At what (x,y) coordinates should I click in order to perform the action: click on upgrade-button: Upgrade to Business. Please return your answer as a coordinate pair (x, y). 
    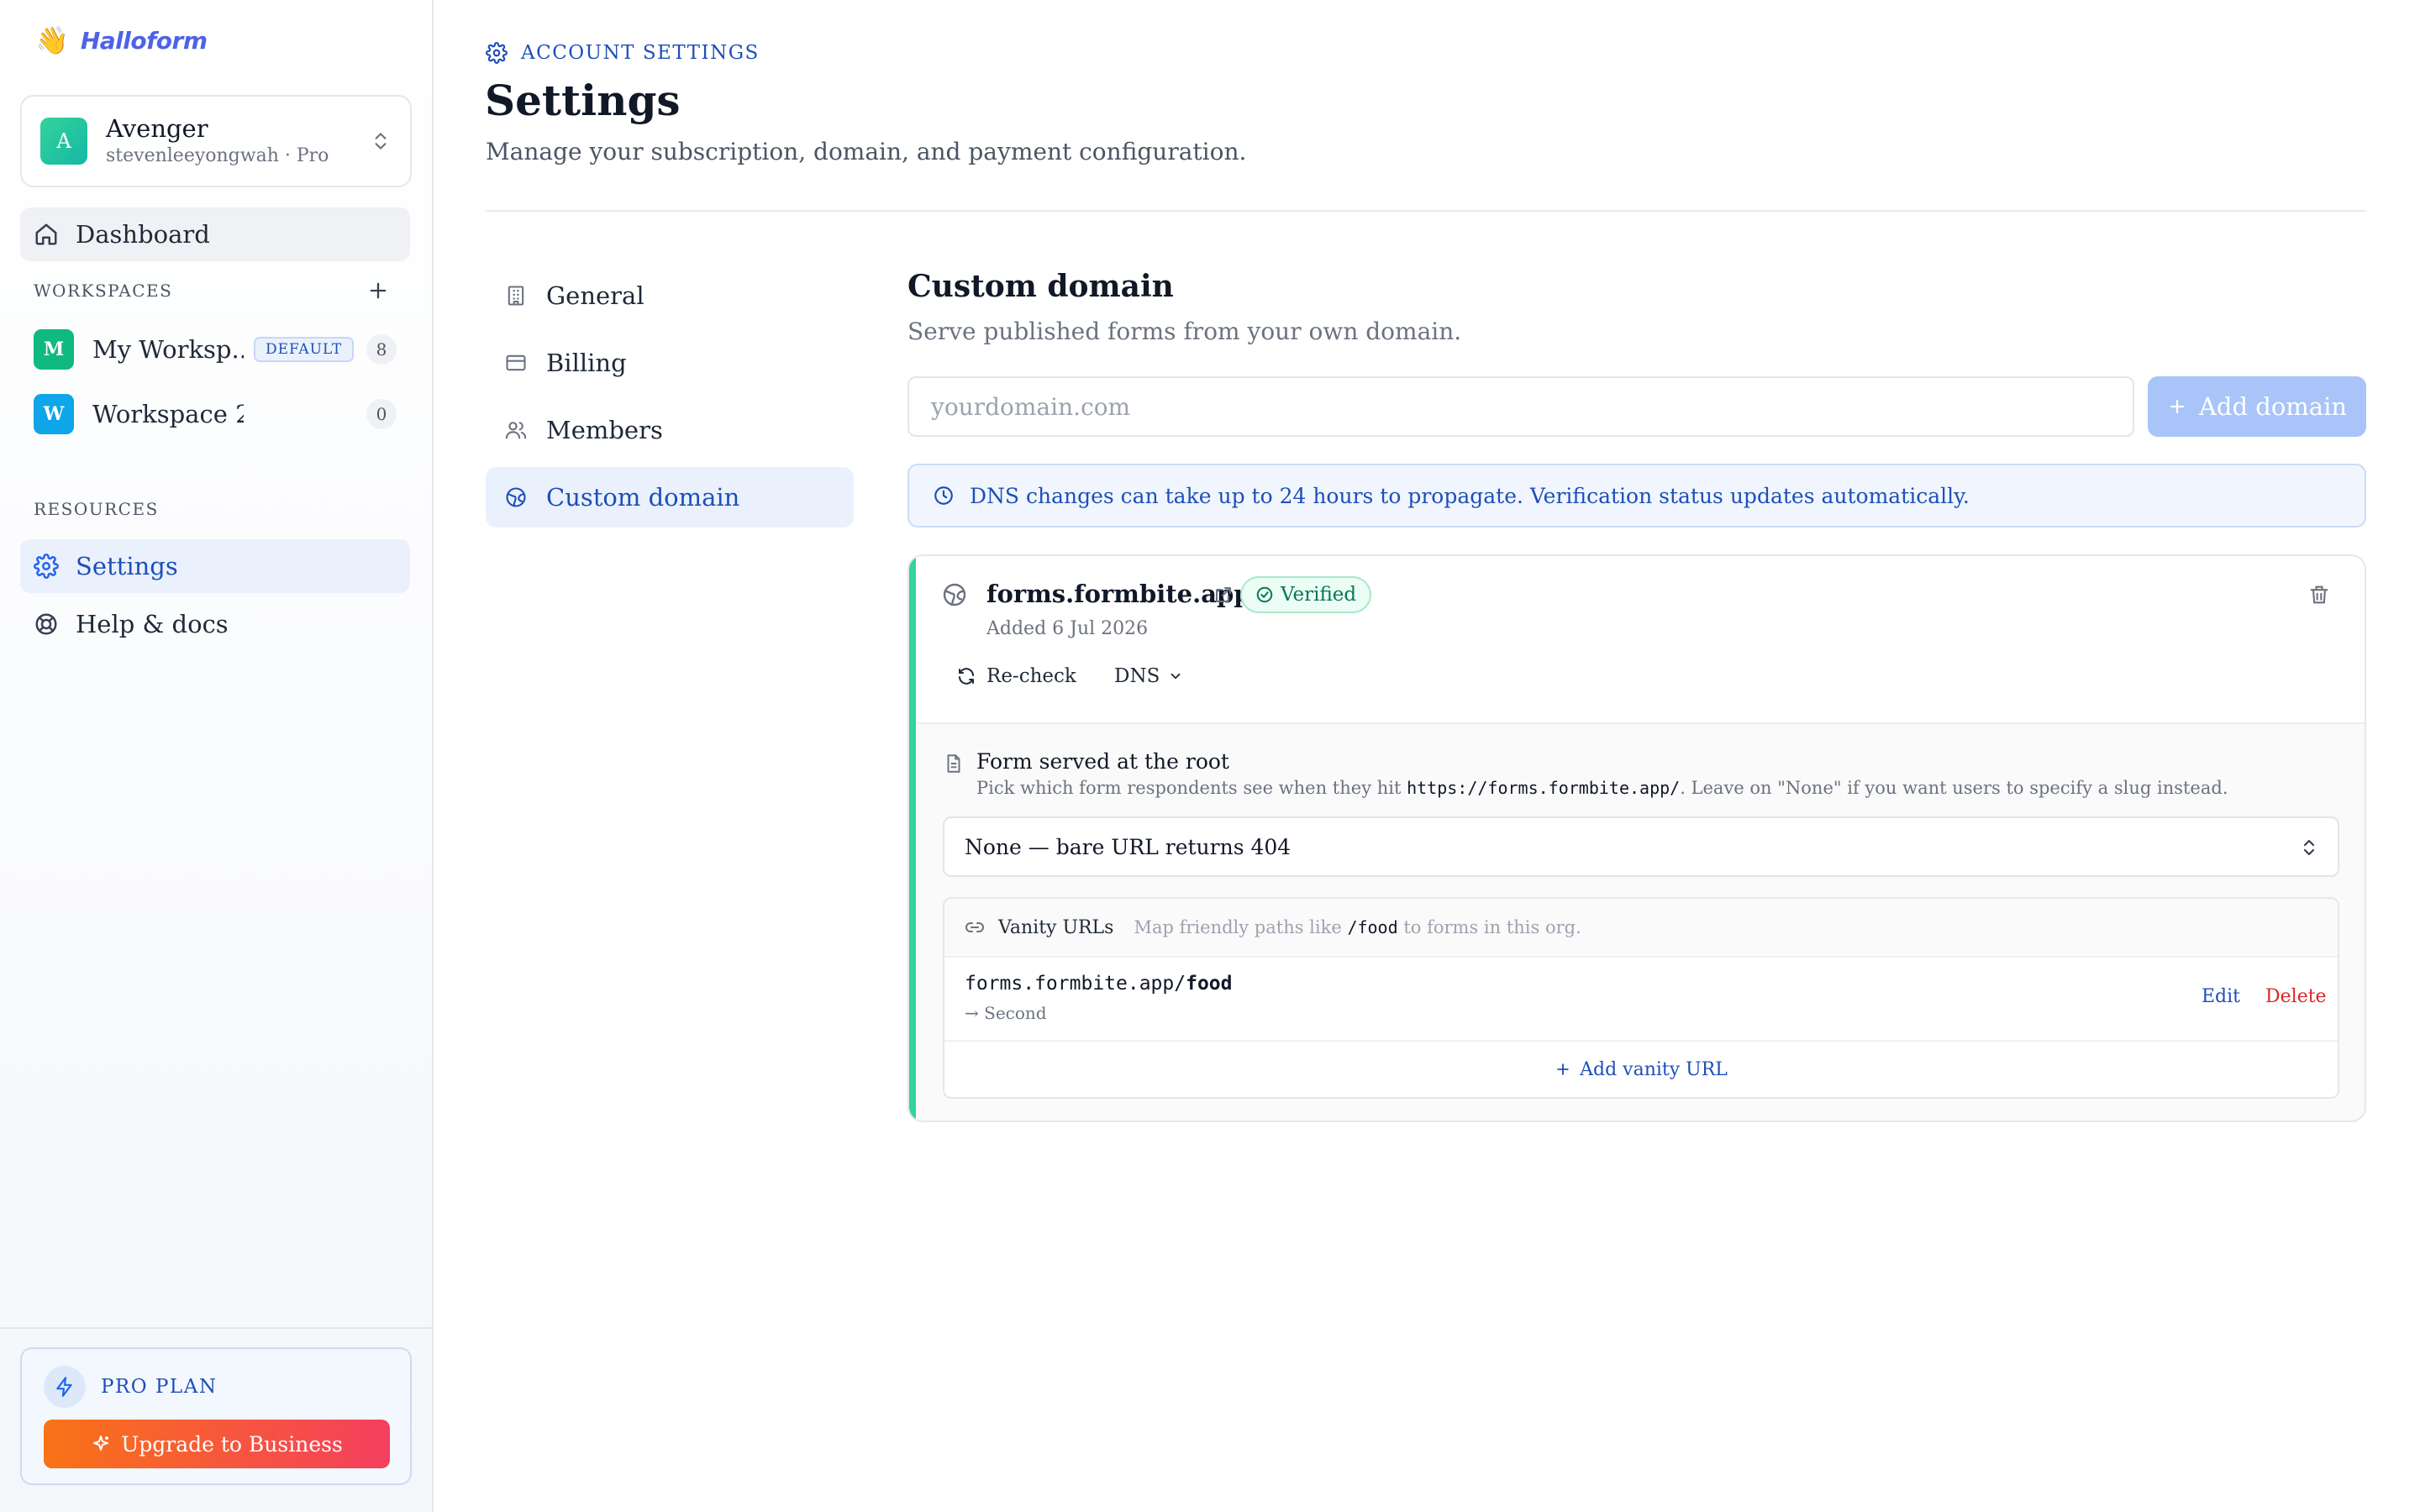
    Looking at the image, I should click on (217, 1444).